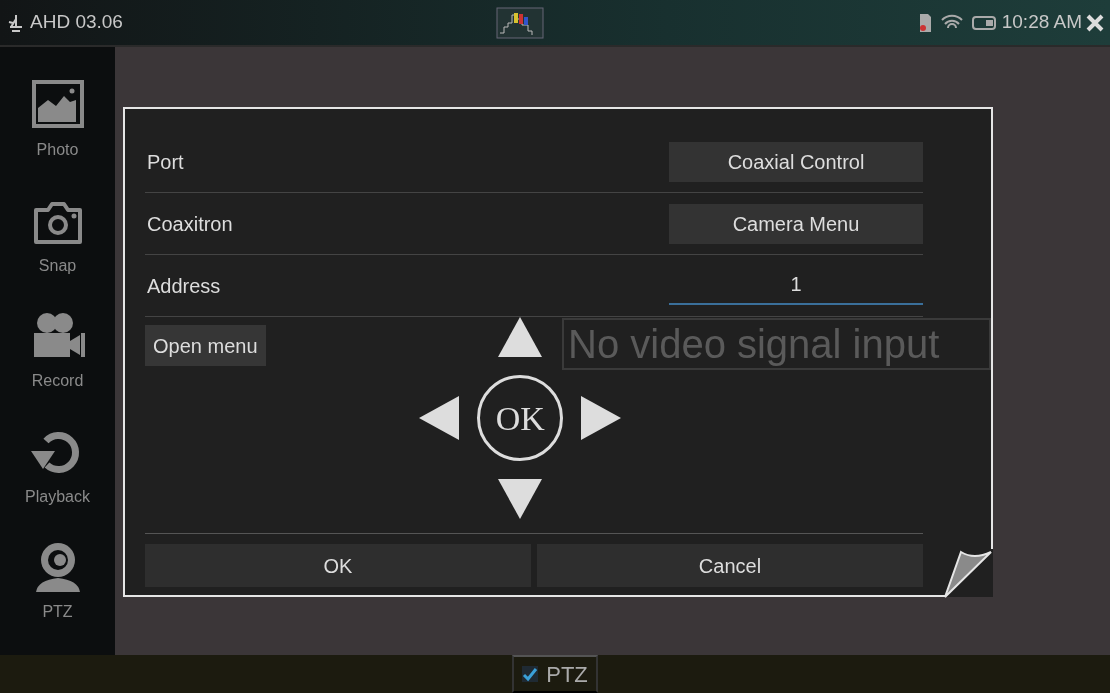  I want to click on input-field: 1, so click(796, 285).